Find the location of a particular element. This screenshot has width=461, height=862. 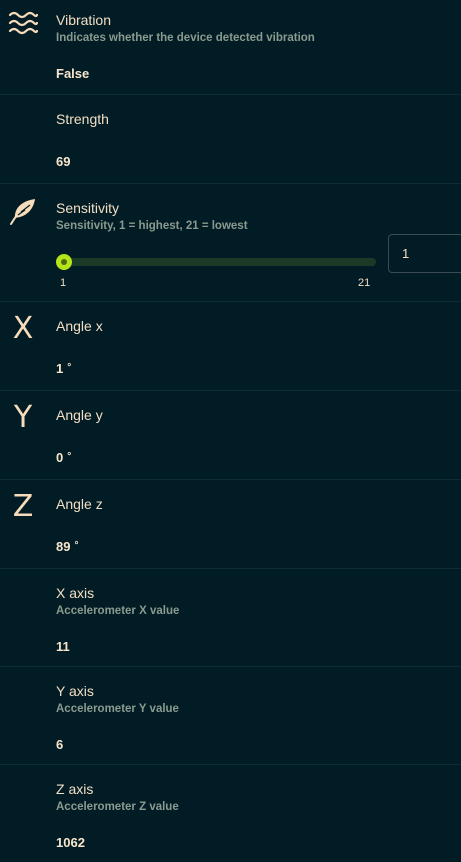

x-axis-title: X axis is located at coordinates (75, 593).